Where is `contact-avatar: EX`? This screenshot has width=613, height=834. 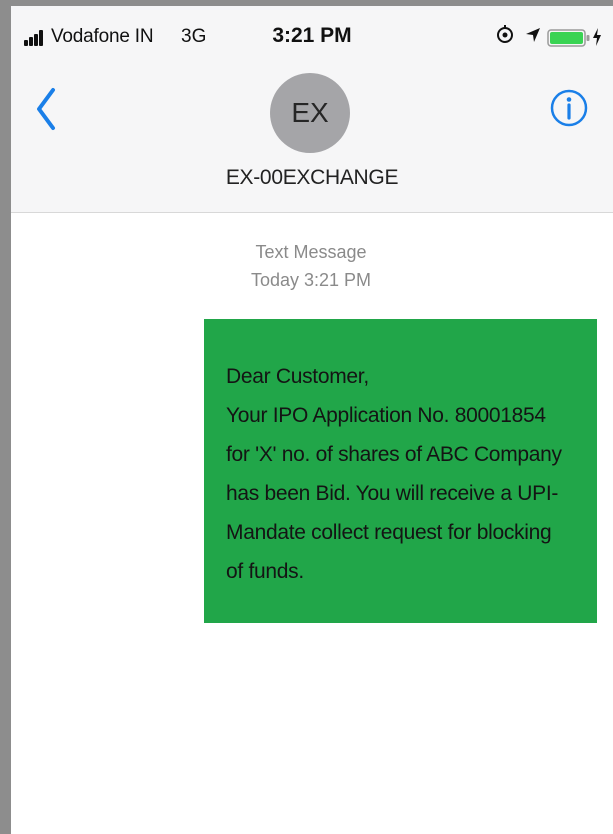
contact-avatar: EX is located at coordinates (310, 113).